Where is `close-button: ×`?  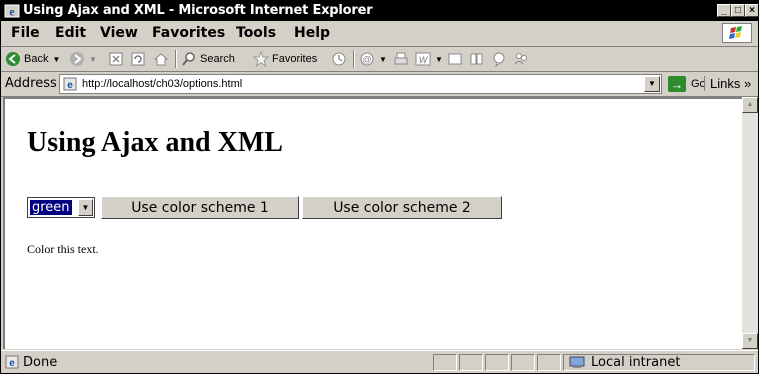
close-button: × is located at coordinates (751, 10).